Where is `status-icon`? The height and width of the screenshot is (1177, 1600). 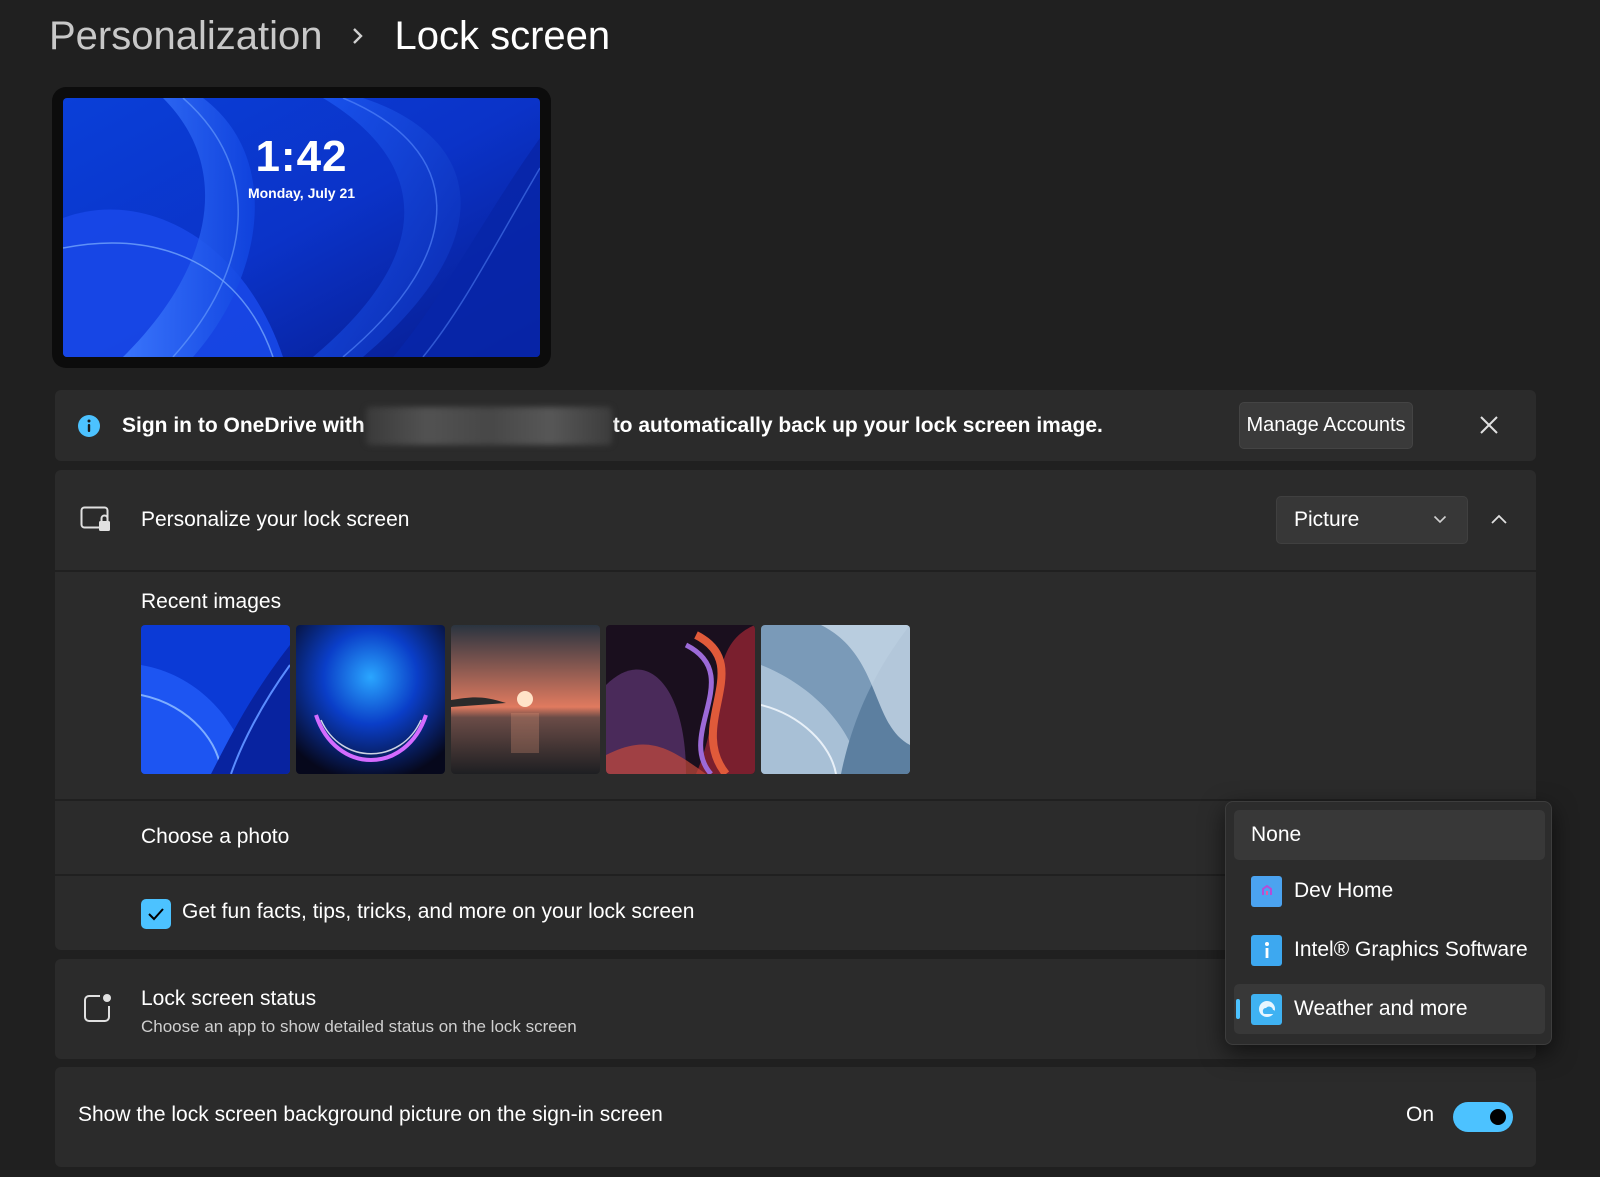
status-icon is located at coordinates (98, 1010).